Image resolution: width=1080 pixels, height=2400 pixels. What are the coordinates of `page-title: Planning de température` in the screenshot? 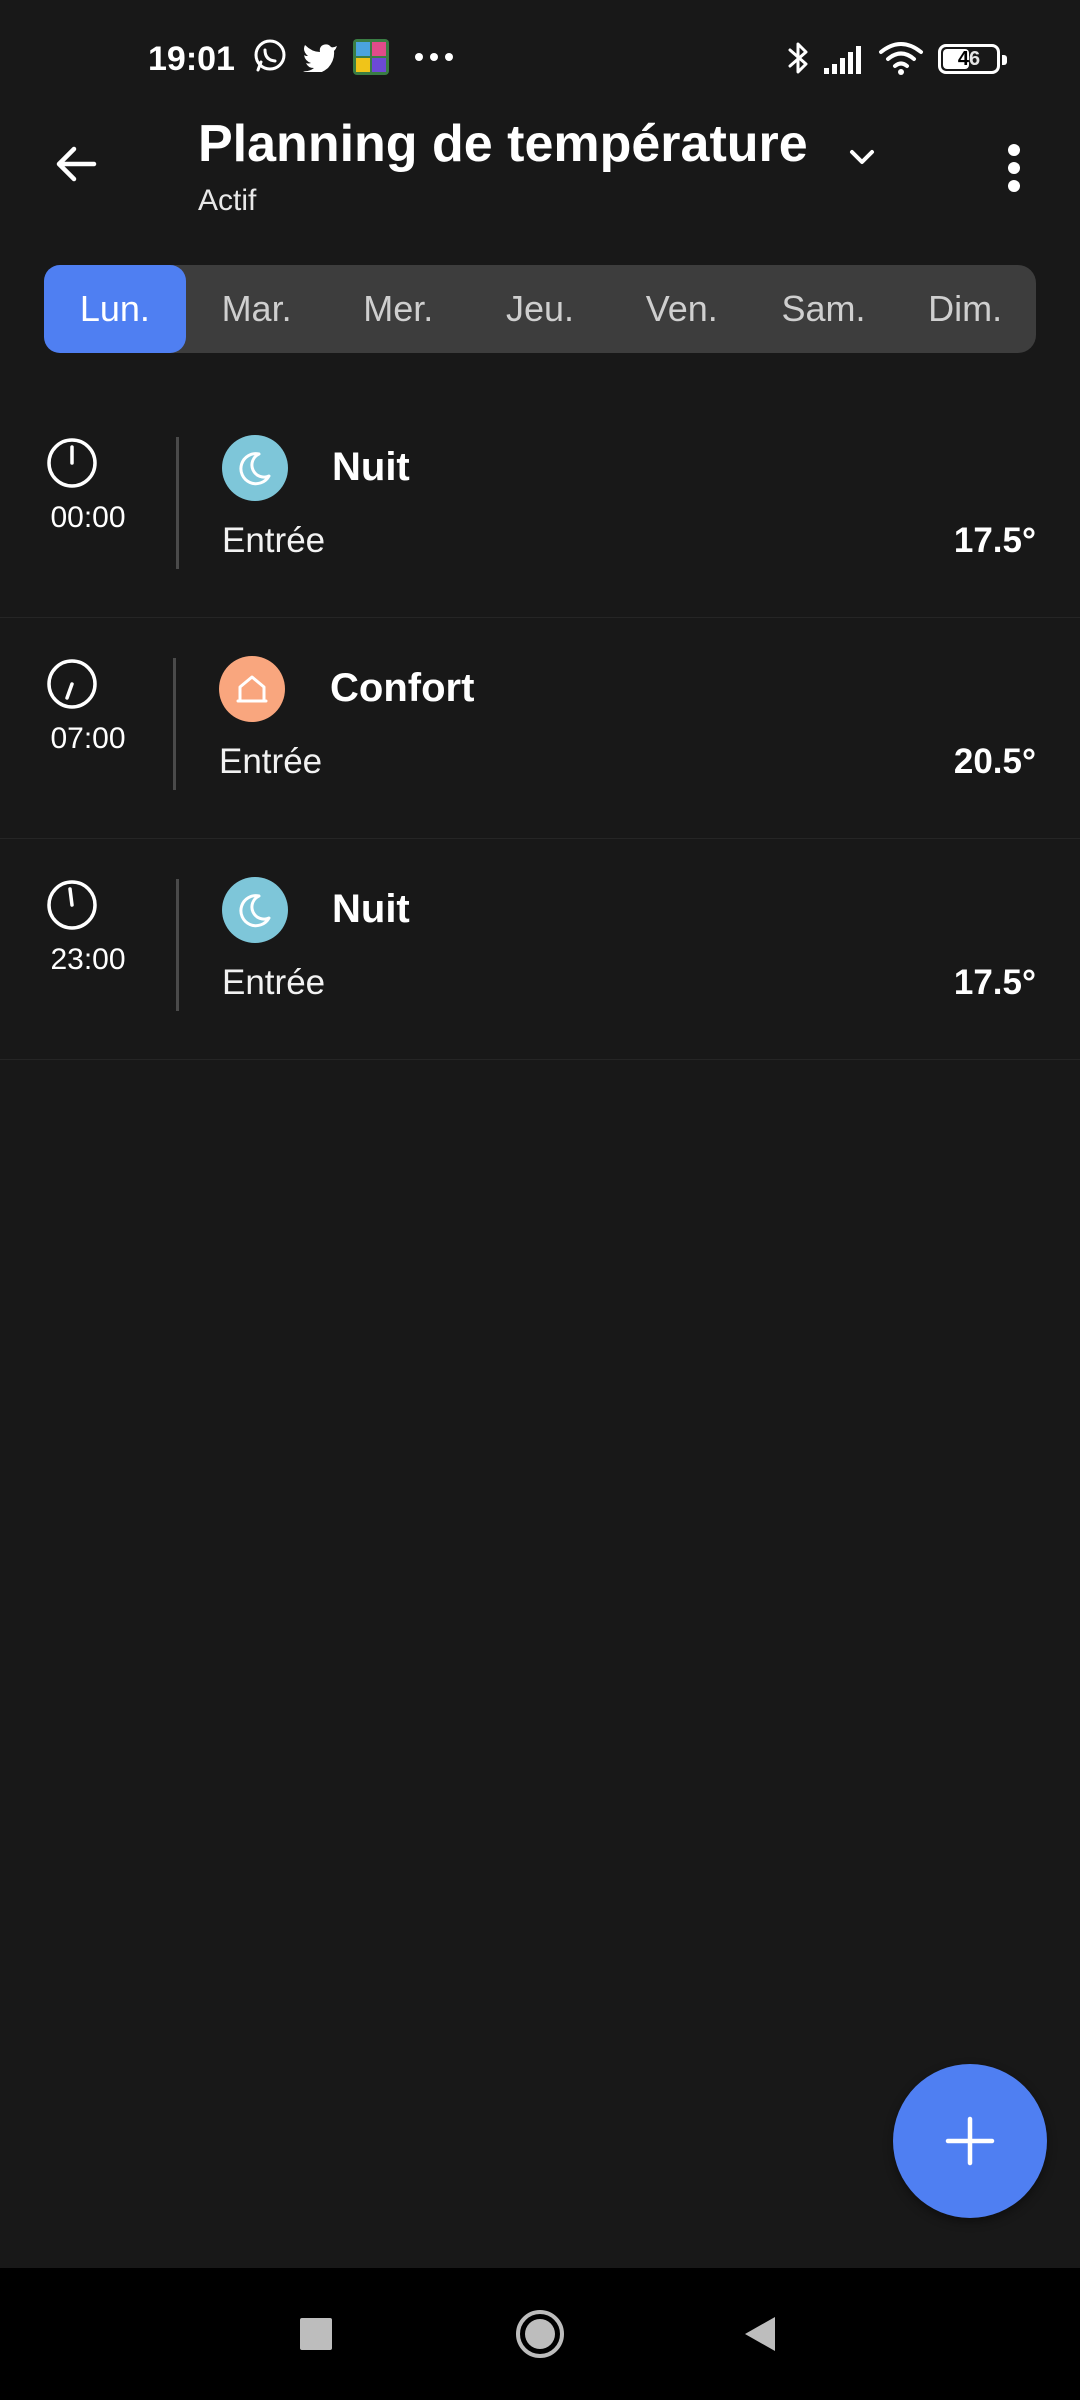 It's located at (503, 144).